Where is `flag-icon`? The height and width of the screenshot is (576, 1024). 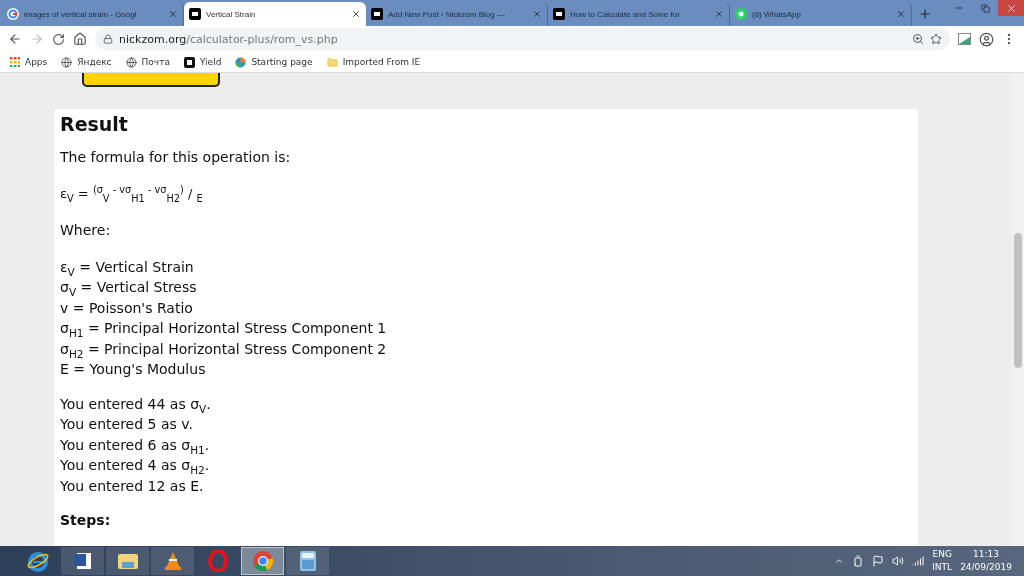 flag-icon is located at coordinates (878, 561).